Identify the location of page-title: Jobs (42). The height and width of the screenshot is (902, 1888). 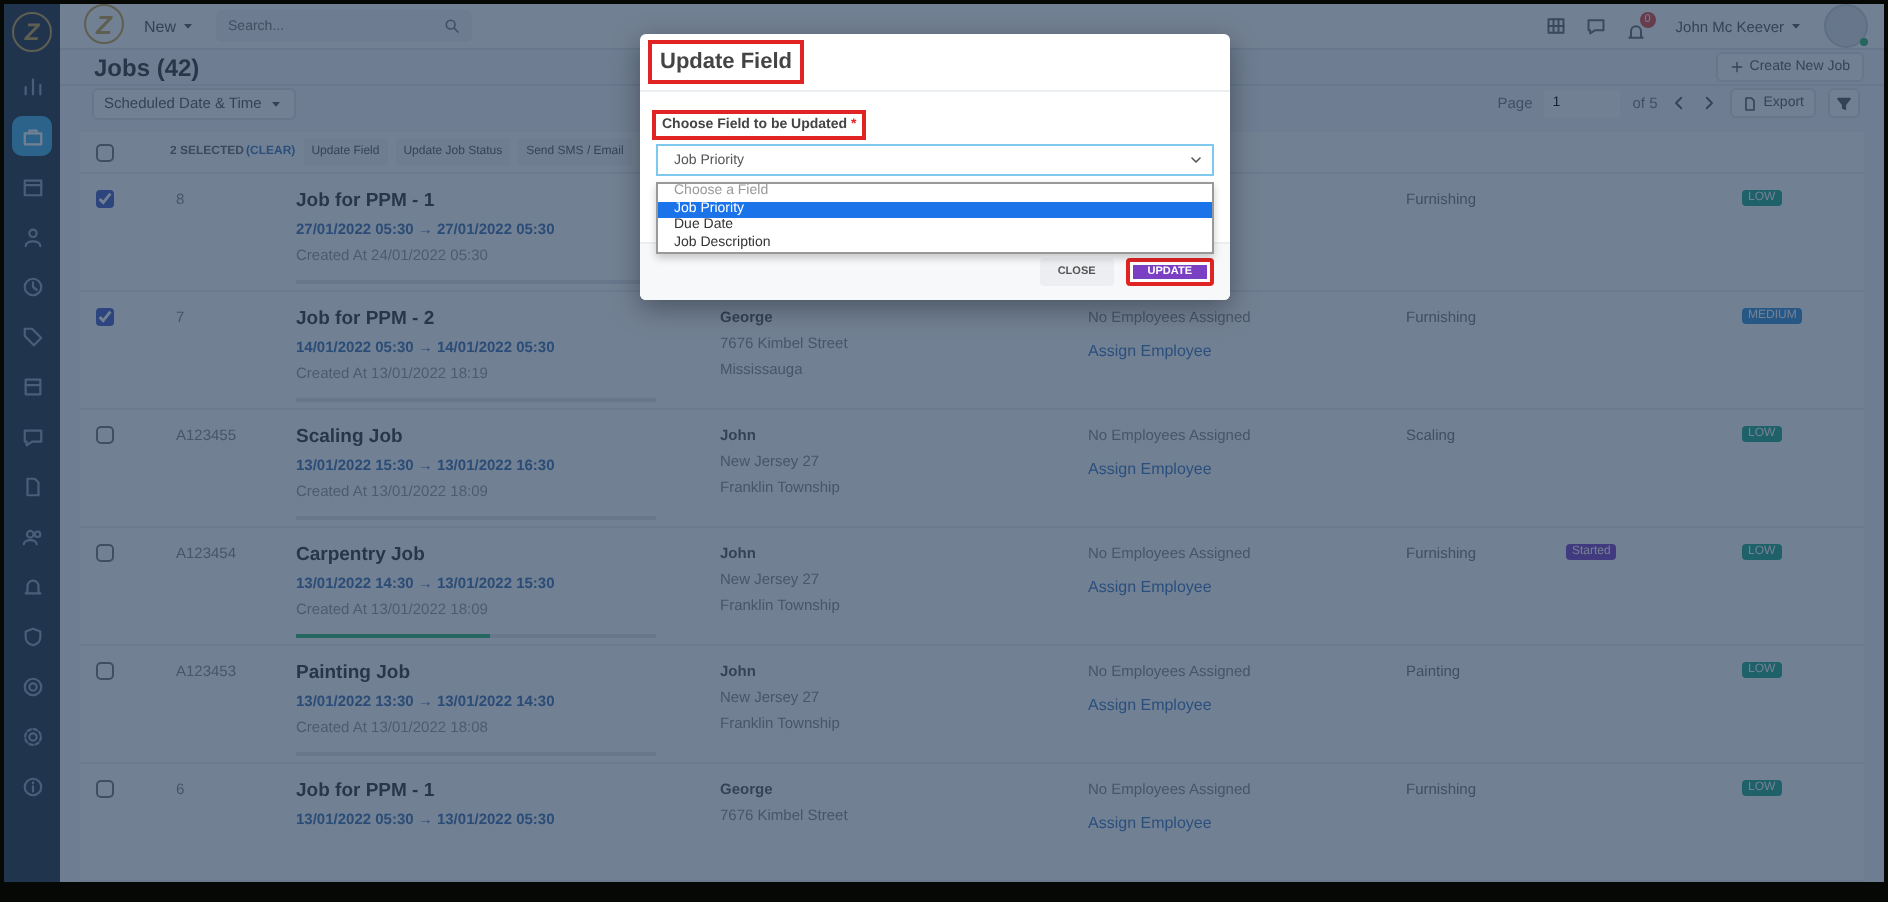
(147, 67).